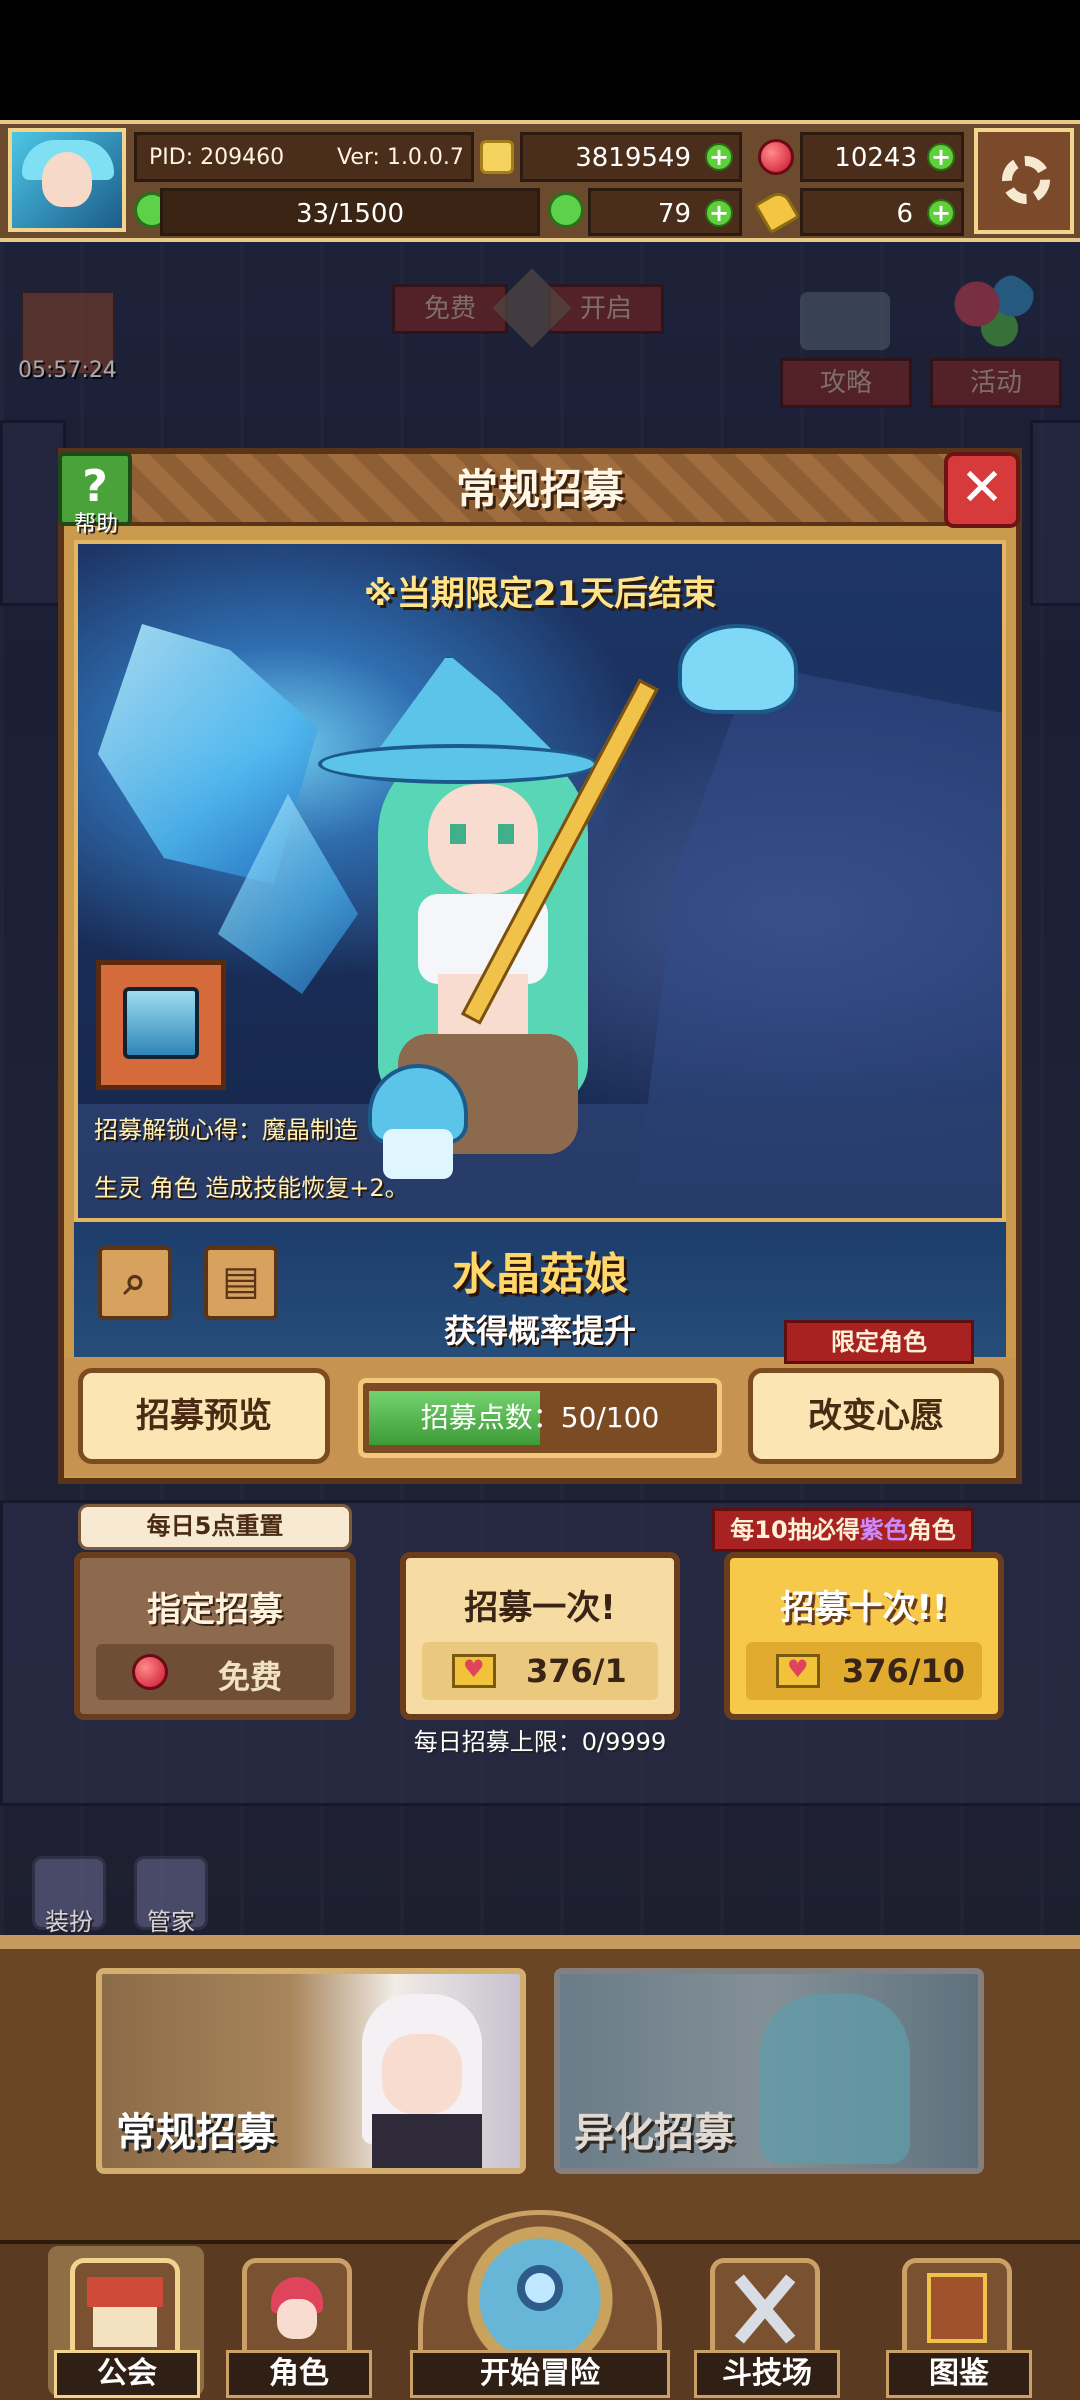  I want to click on gem-box: 10243 +, so click(882, 157).